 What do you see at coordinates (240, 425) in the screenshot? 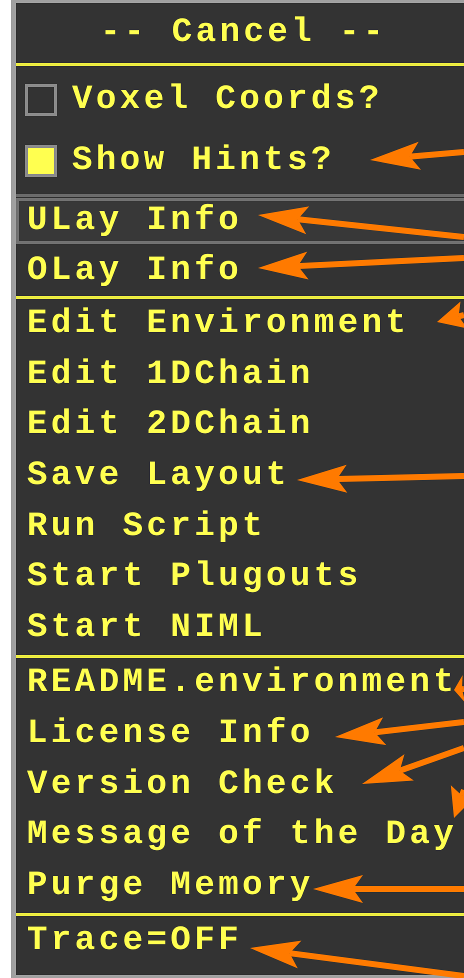
I see `menu-item: Edit 2DChain` at bounding box center [240, 425].